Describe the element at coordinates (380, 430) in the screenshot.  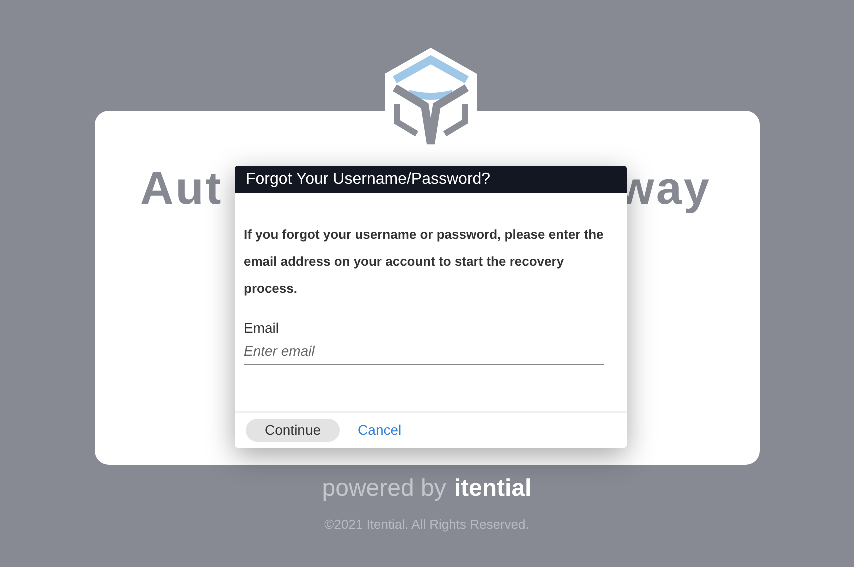
I see `cancel-link: Cancel` at that location.